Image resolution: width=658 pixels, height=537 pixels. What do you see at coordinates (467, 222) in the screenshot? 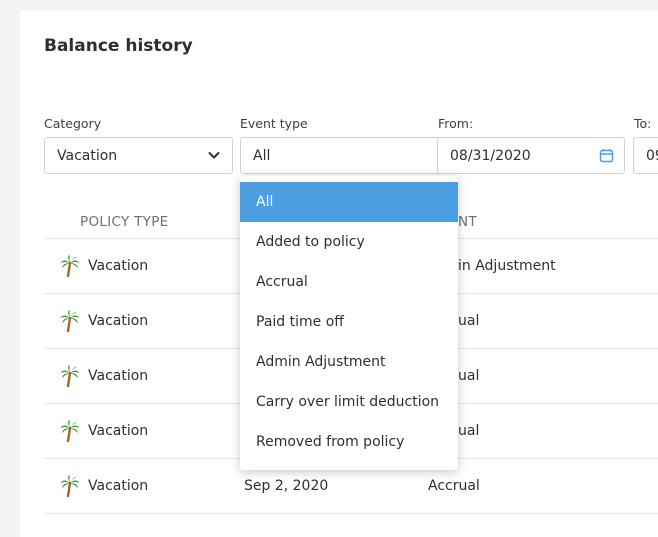
I see `column-header-event: NT` at bounding box center [467, 222].